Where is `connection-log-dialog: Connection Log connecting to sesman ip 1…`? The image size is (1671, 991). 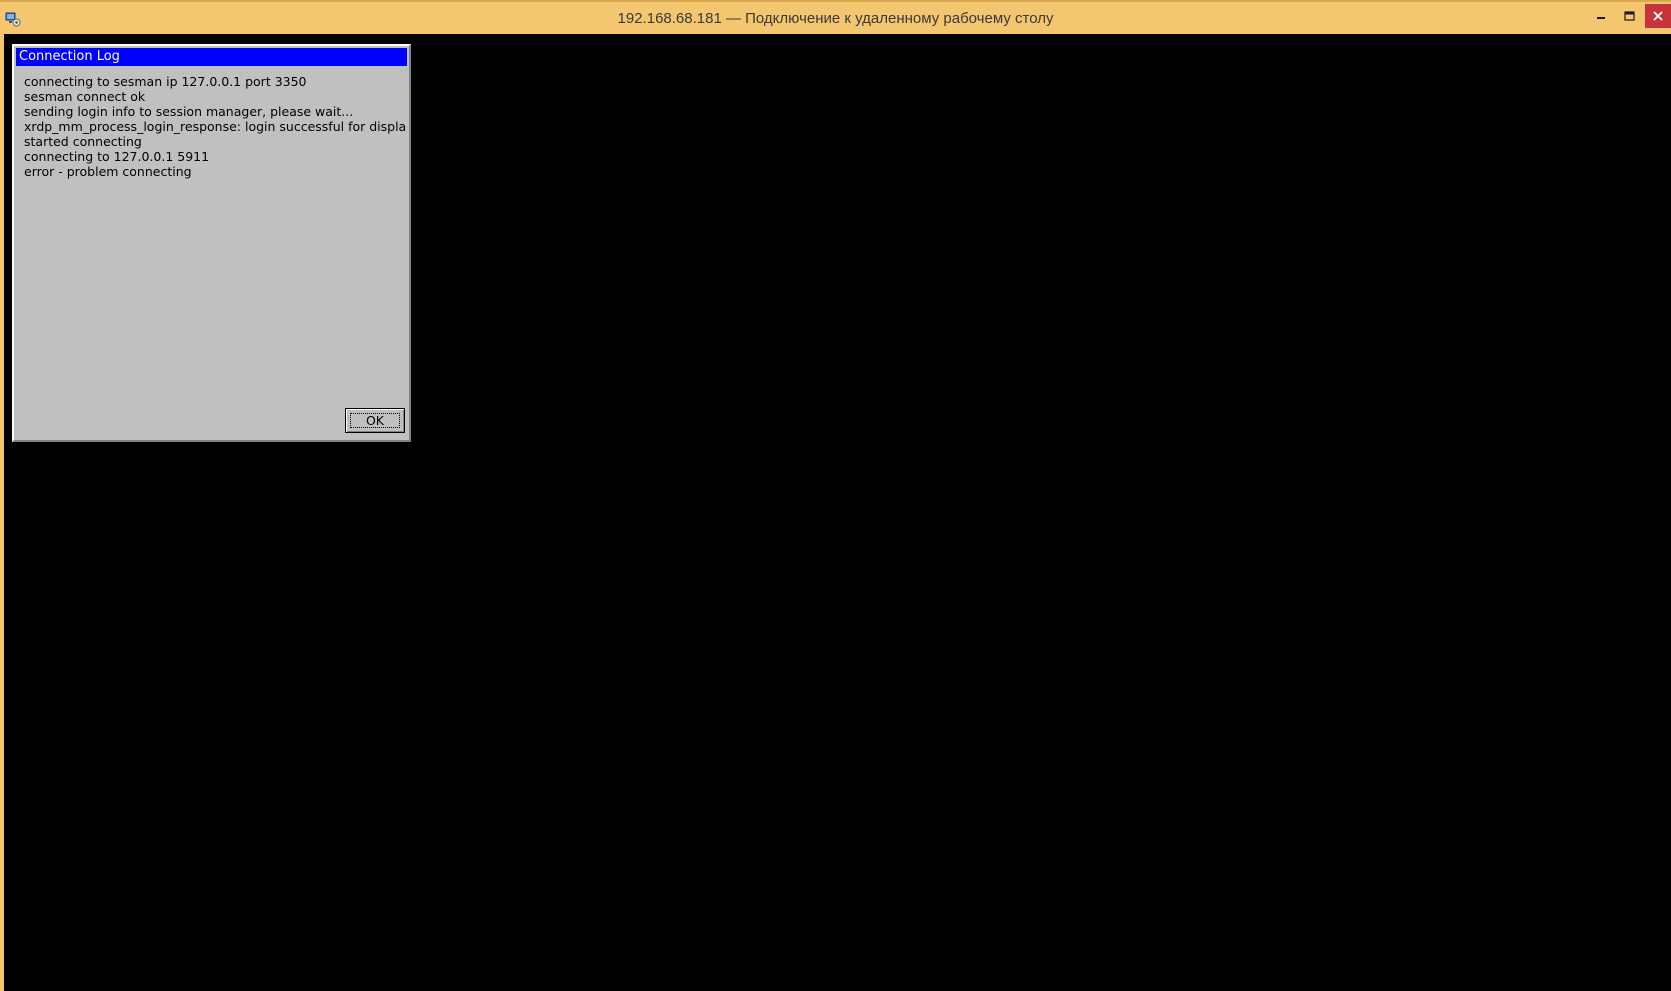
connection-log-dialog: Connection Log connecting to sesman ip 1… is located at coordinates (211, 243).